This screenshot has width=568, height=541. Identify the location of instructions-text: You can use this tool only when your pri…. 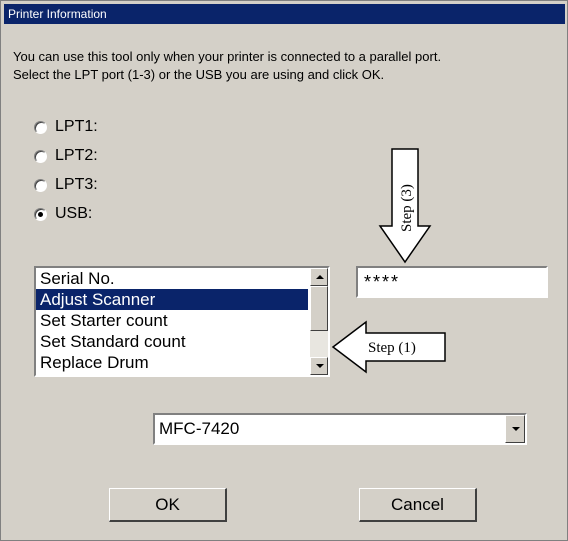
(227, 66).